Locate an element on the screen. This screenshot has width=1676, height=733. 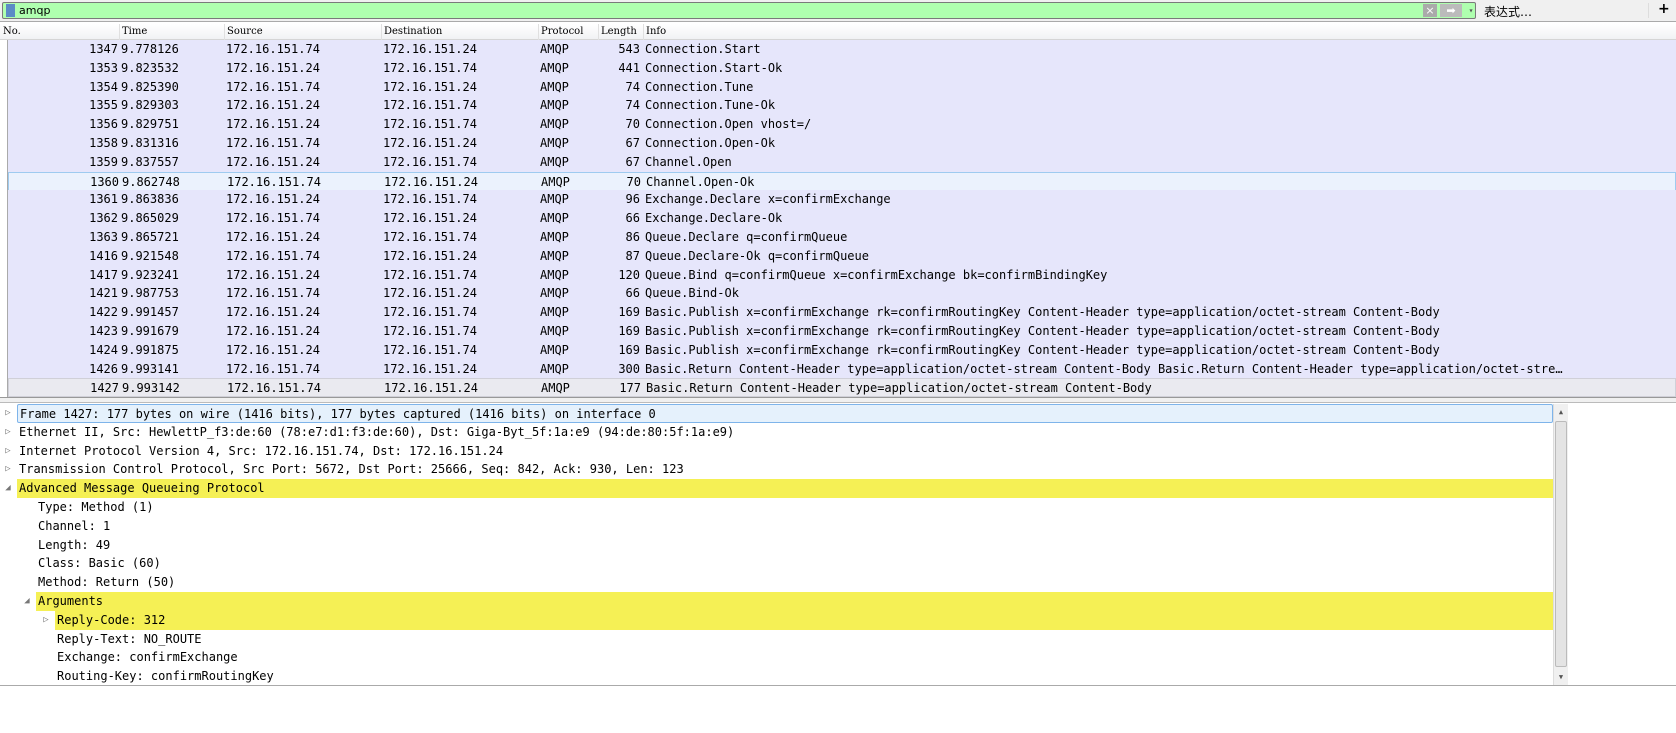
scroll-down-icon: ▼ is located at coordinates (1561, 677).